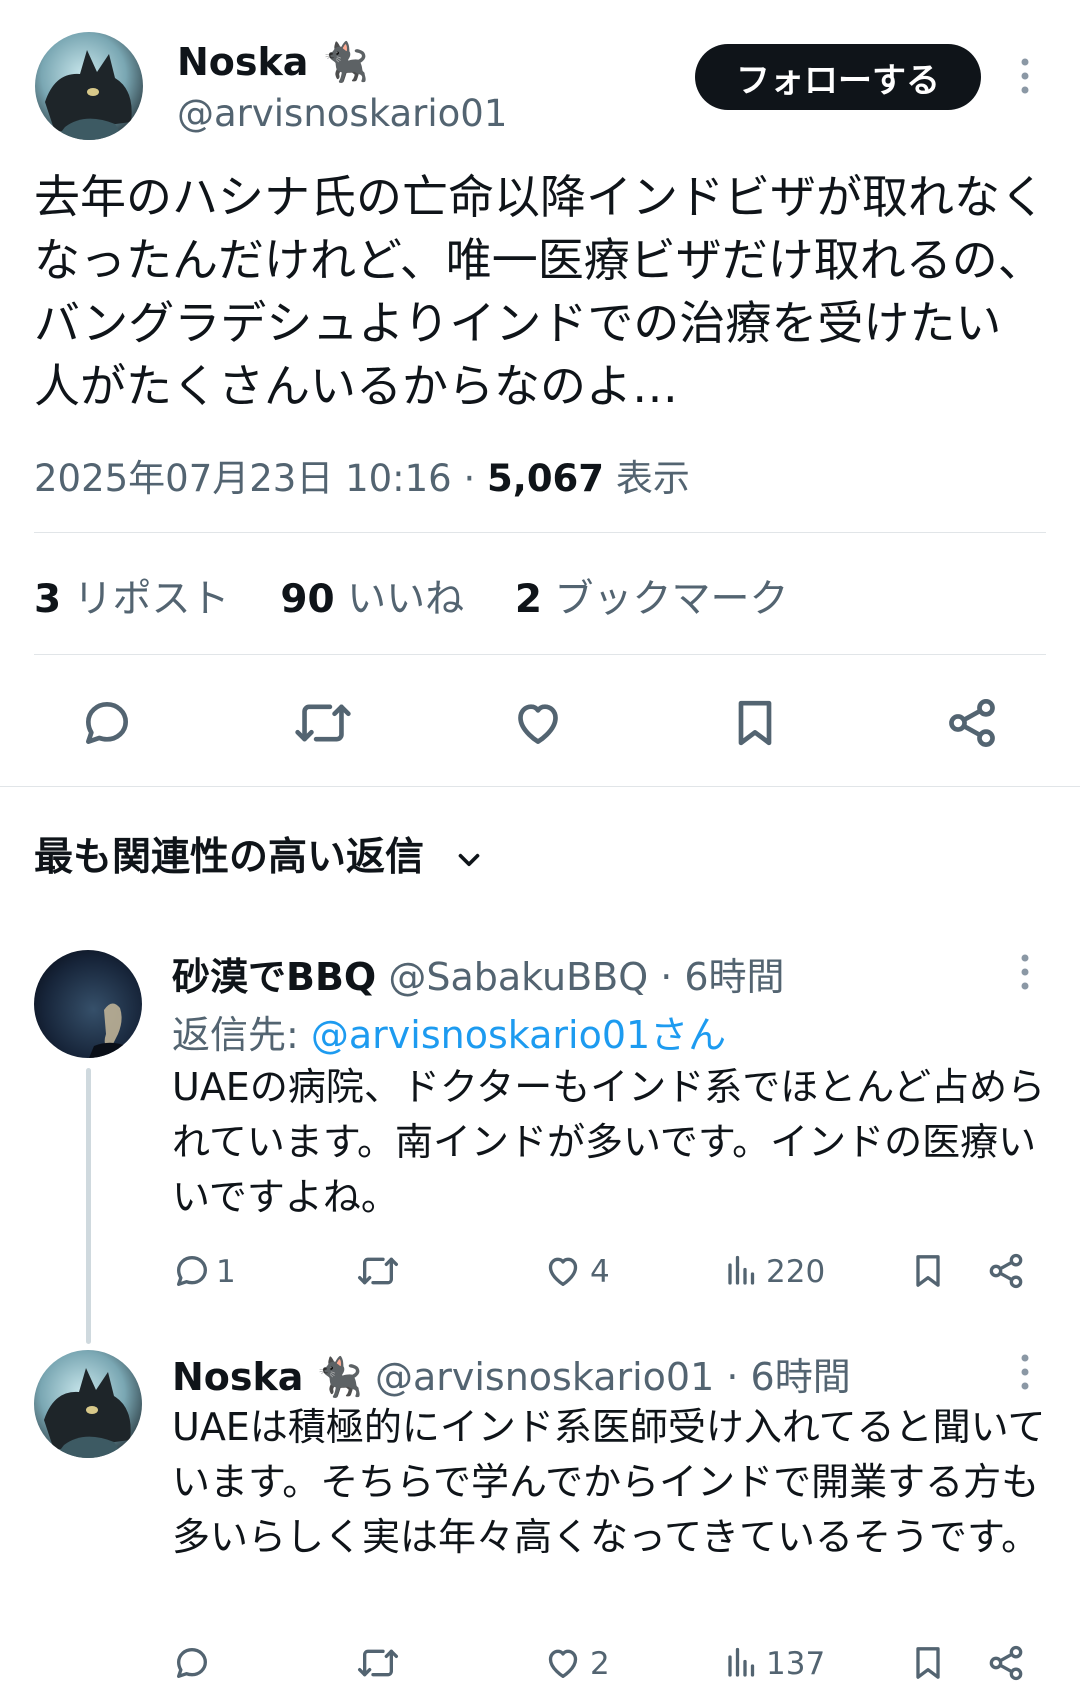 The image size is (1080, 1698). Describe the element at coordinates (518, 977) in the screenshot. I see `reply-author-handle: @SabakuBBQ` at that location.